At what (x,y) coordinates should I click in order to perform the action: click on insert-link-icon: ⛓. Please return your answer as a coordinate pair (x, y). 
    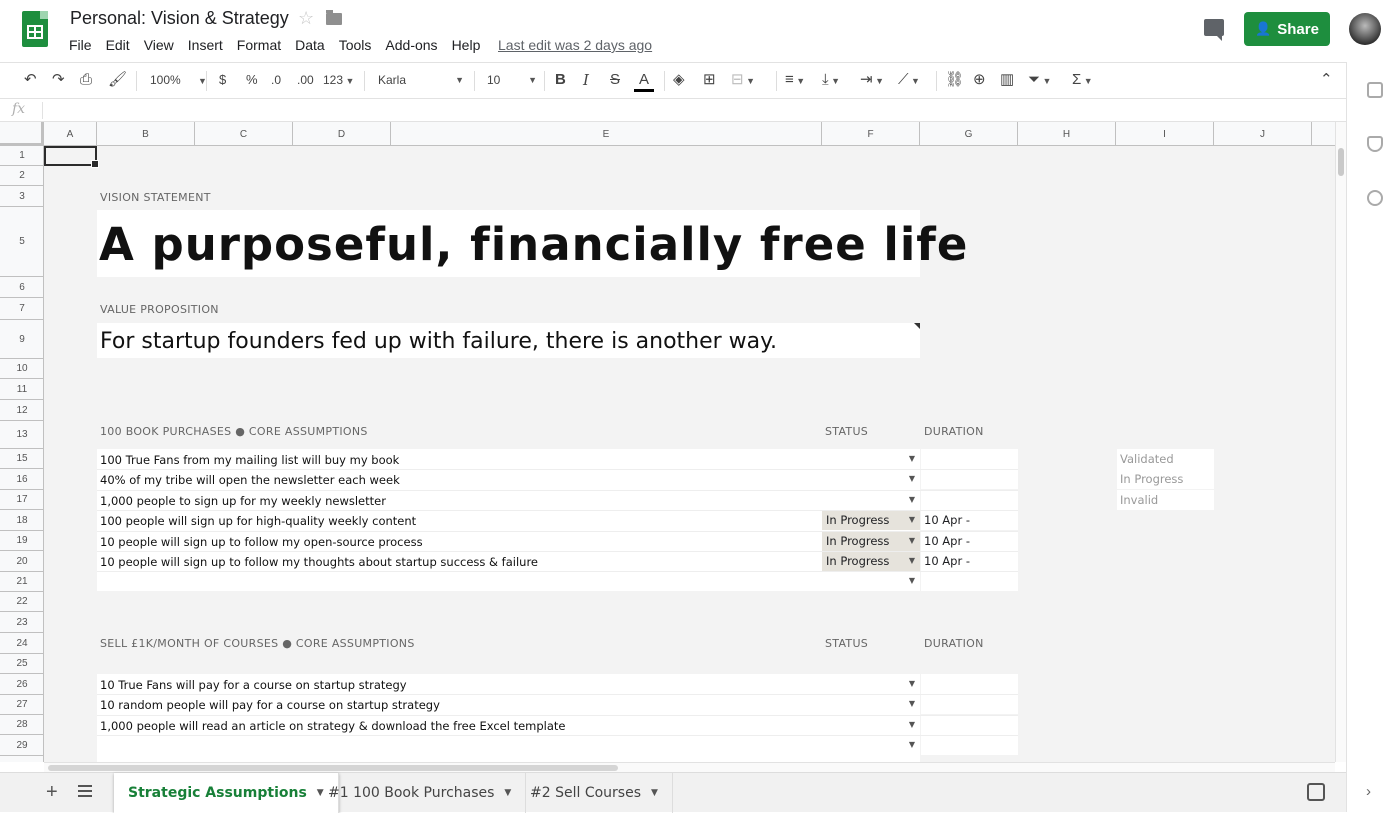
    Looking at the image, I should click on (954, 80).